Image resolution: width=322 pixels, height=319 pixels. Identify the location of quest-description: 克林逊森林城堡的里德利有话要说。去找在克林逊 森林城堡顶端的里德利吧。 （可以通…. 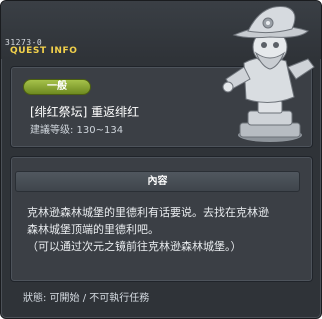
(165, 229).